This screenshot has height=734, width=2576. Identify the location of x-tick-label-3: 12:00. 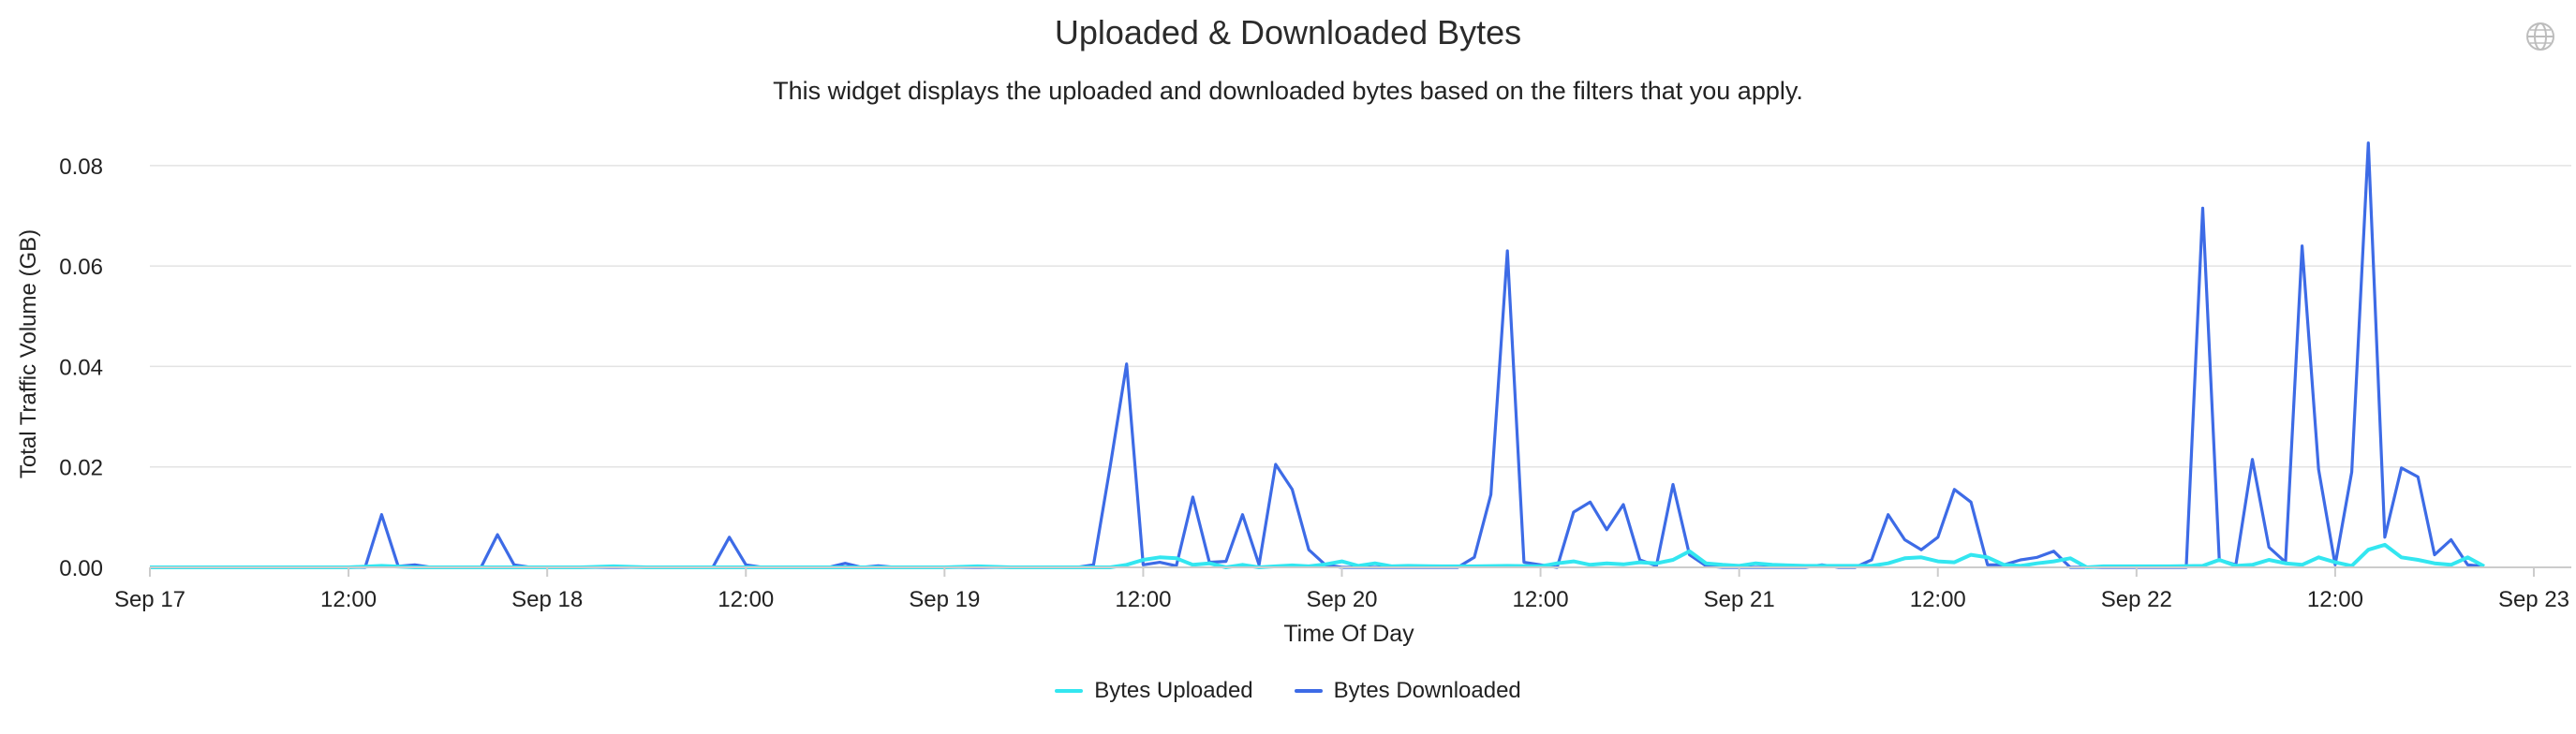
(746, 599).